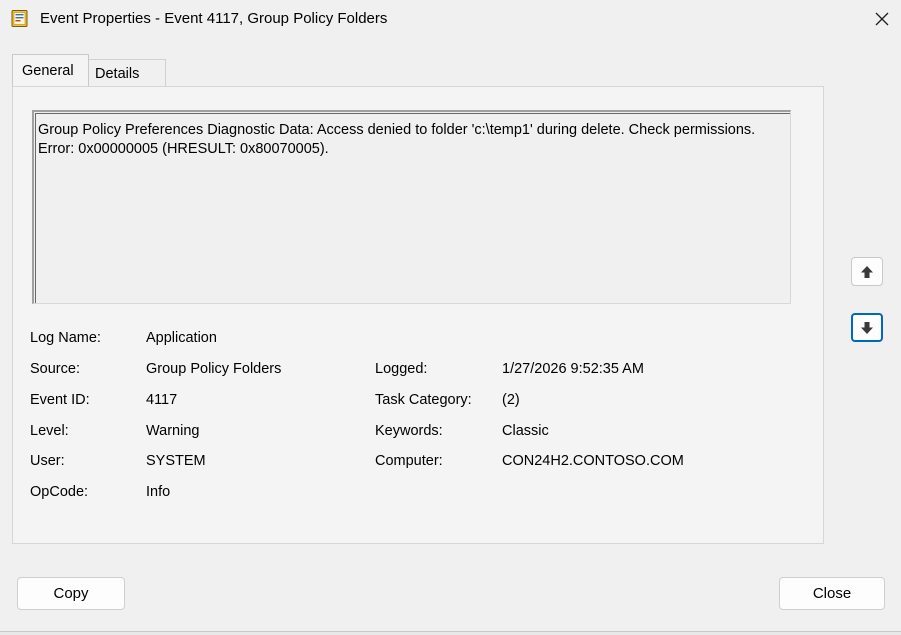 The image size is (901, 635). Describe the element at coordinates (173, 431) in the screenshot. I see `level-value: Warning` at that location.